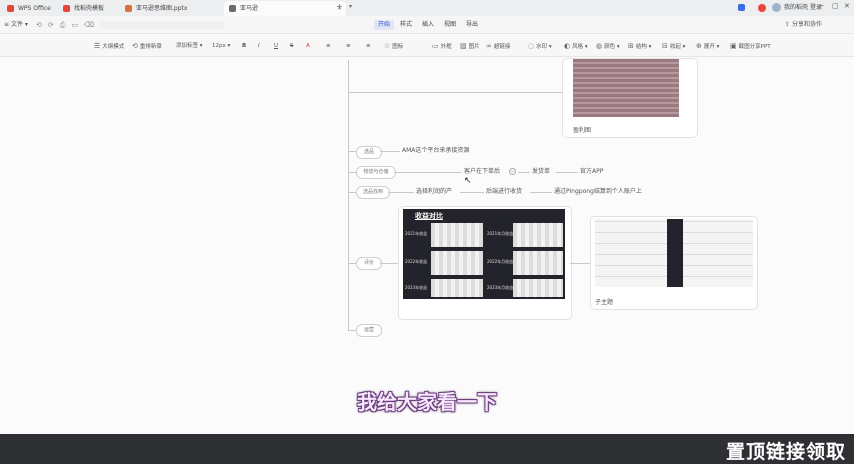 The height and width of the screenshot is (464, 854). Describe the element at coordinates (847, 6) in the screenshot. I see `close-window-icon: ✕` at that location.